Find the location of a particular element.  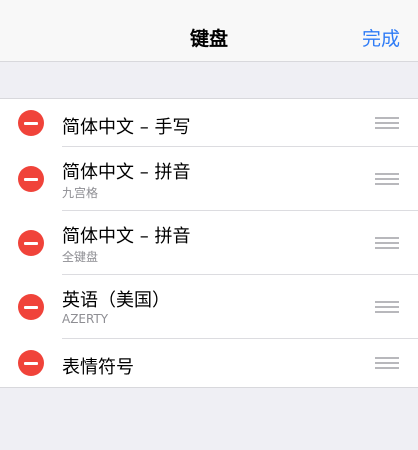

navigation-bar: 键盘 完成 is located at coordinates (209, 31).